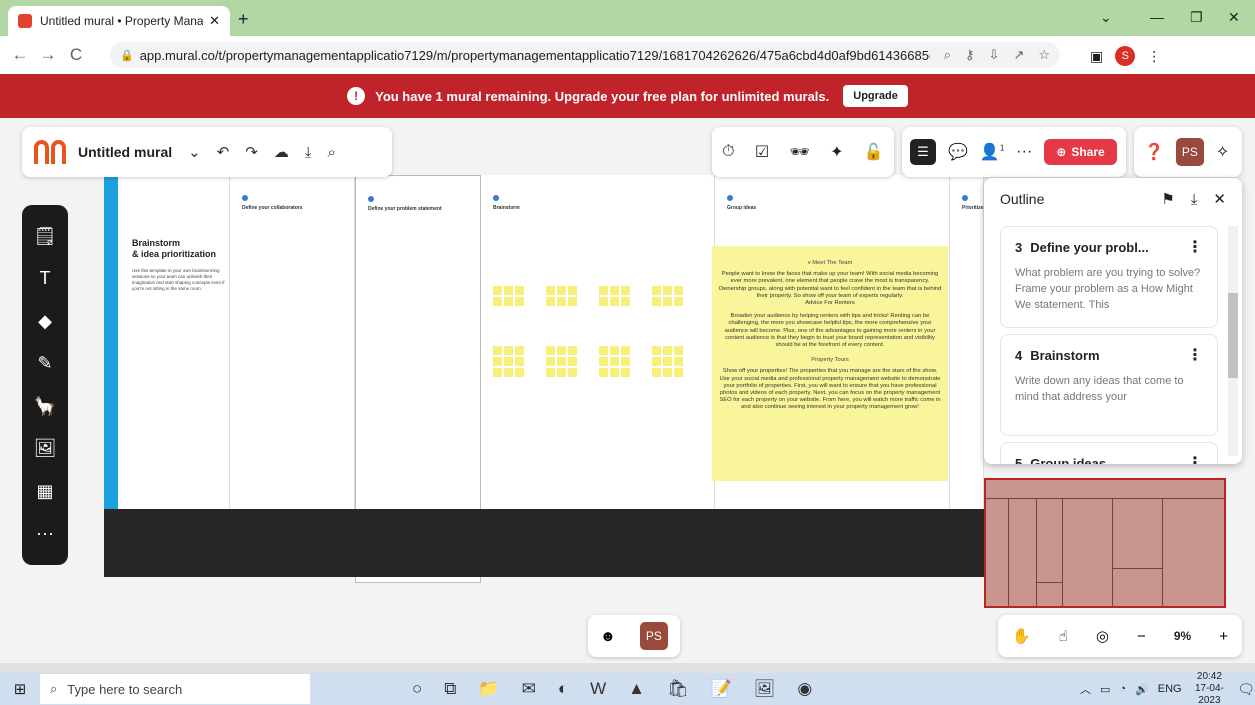 This screenshot has width=1255, height=705. What do you see at coordinates (1182, 636) in the screenshot?
I see `zoom-level: 9%` at bounding box center [1182, 636].